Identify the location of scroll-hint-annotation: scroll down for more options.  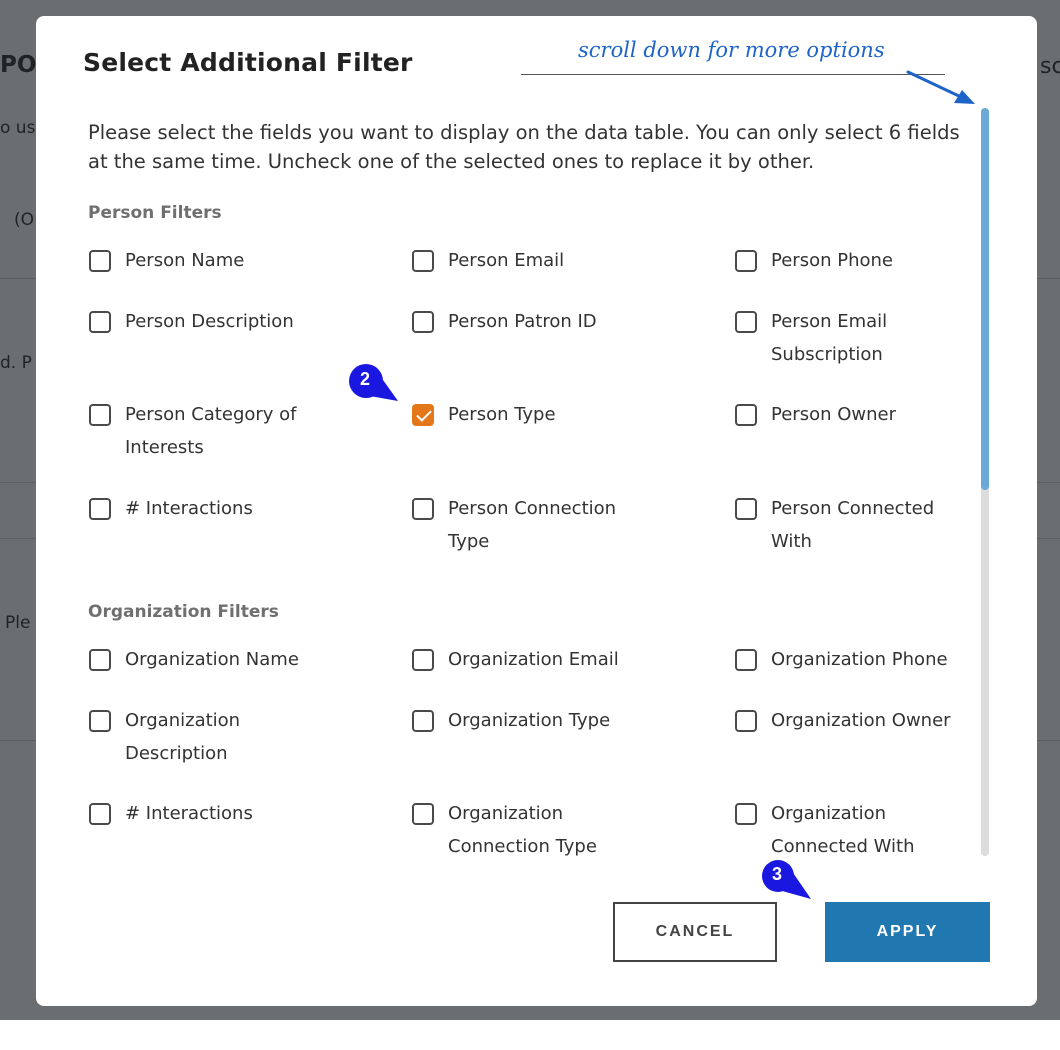
(731, 50).